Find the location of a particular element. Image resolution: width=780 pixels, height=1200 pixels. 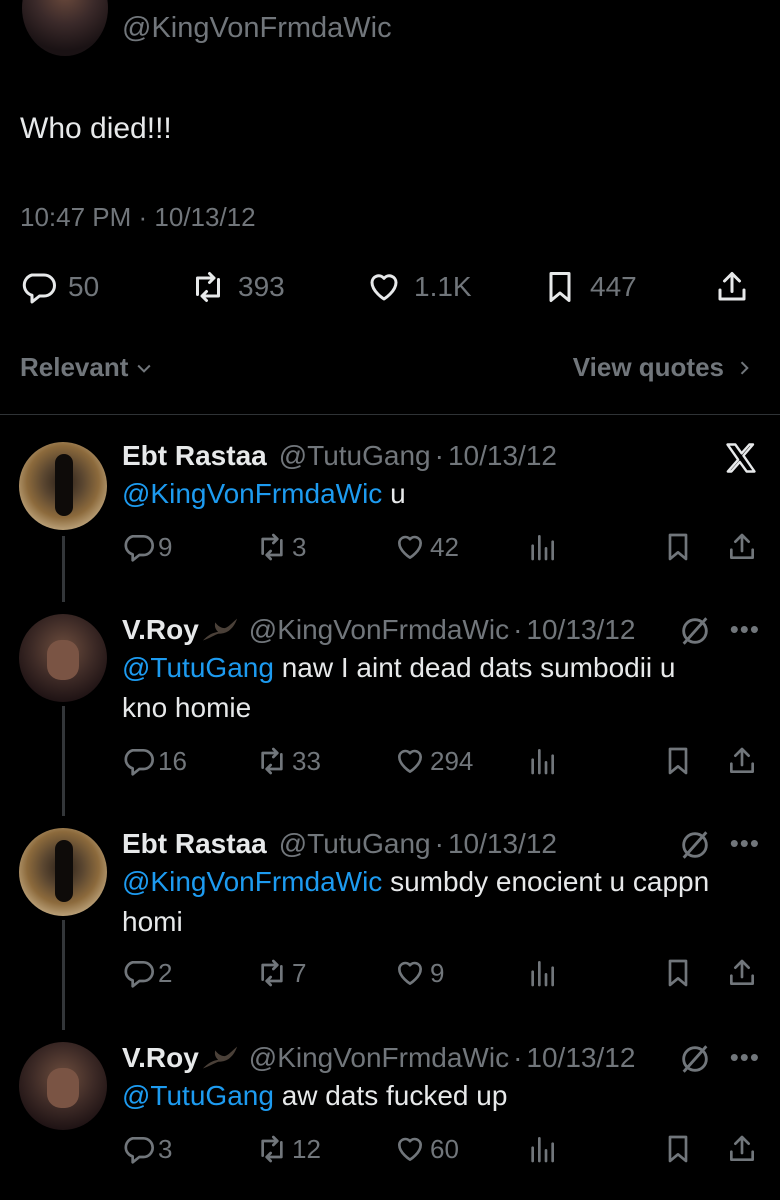

reply-button: 2 is located at coordinates (147, 973).